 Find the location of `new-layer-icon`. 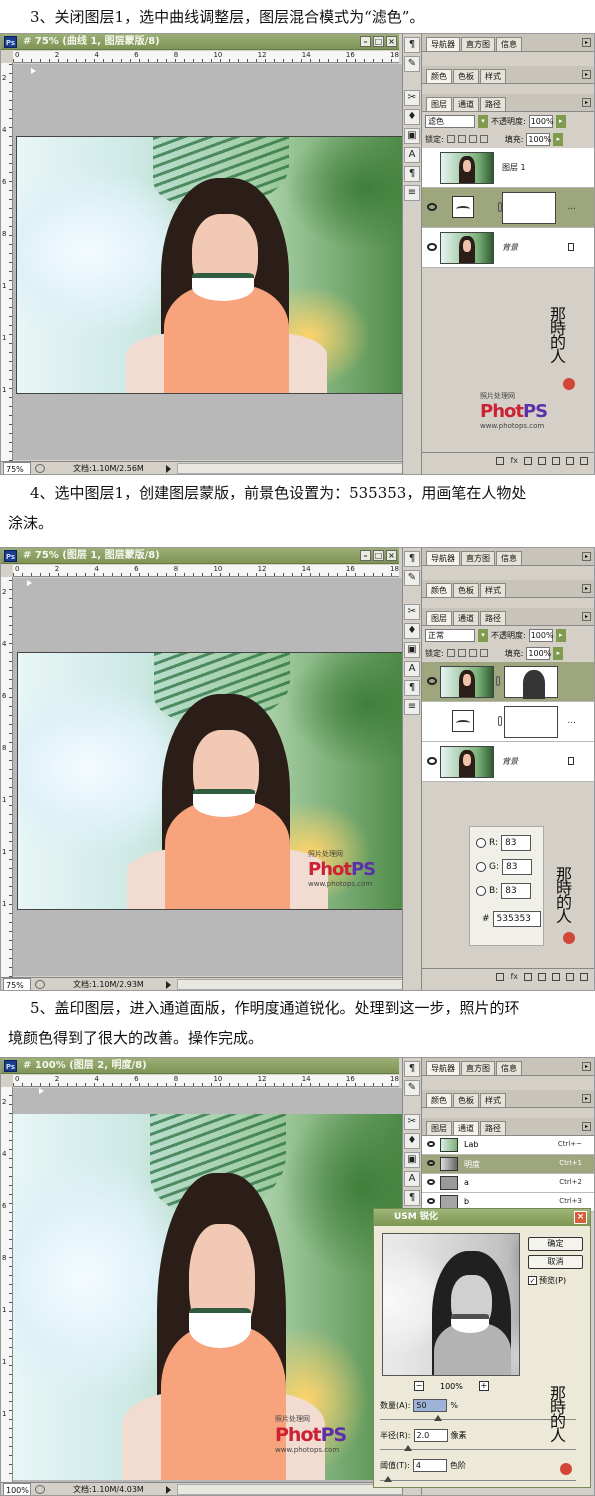

new-layer-icon is located at coordinates (570, 976).